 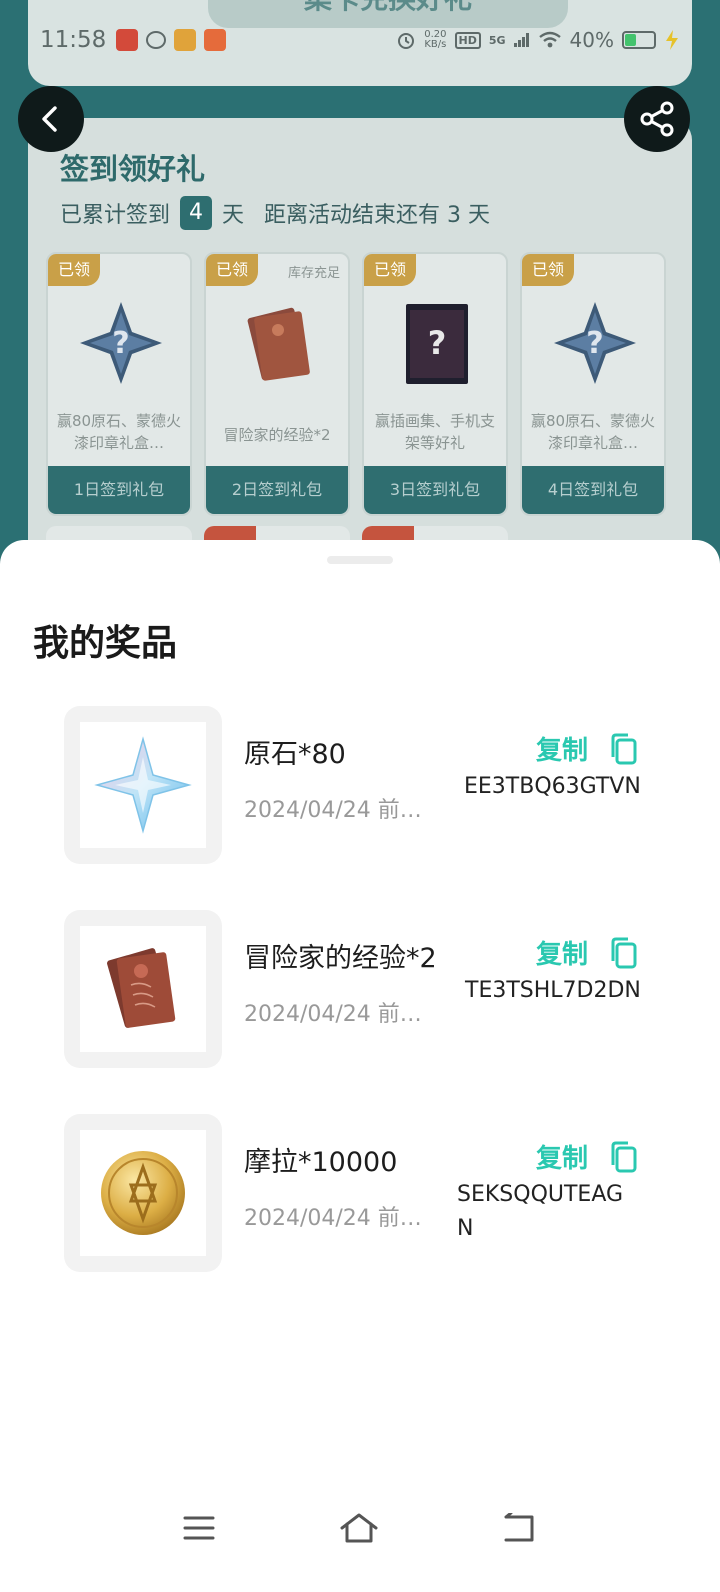 What do you see at coordinates (521, 40) in the screenshot?
I see `cell-signal-icon` at bounding box center [521, 40].